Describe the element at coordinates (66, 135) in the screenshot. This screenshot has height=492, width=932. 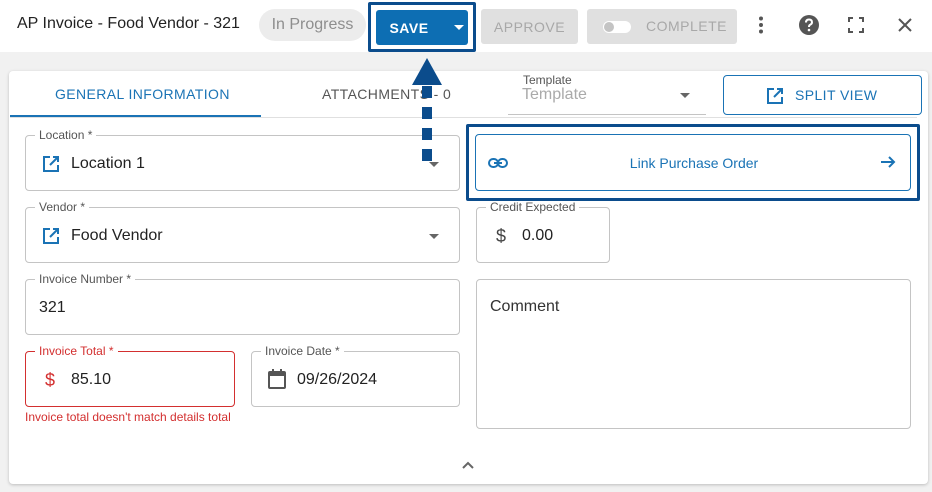
I see `location-label: Location *` at that location.